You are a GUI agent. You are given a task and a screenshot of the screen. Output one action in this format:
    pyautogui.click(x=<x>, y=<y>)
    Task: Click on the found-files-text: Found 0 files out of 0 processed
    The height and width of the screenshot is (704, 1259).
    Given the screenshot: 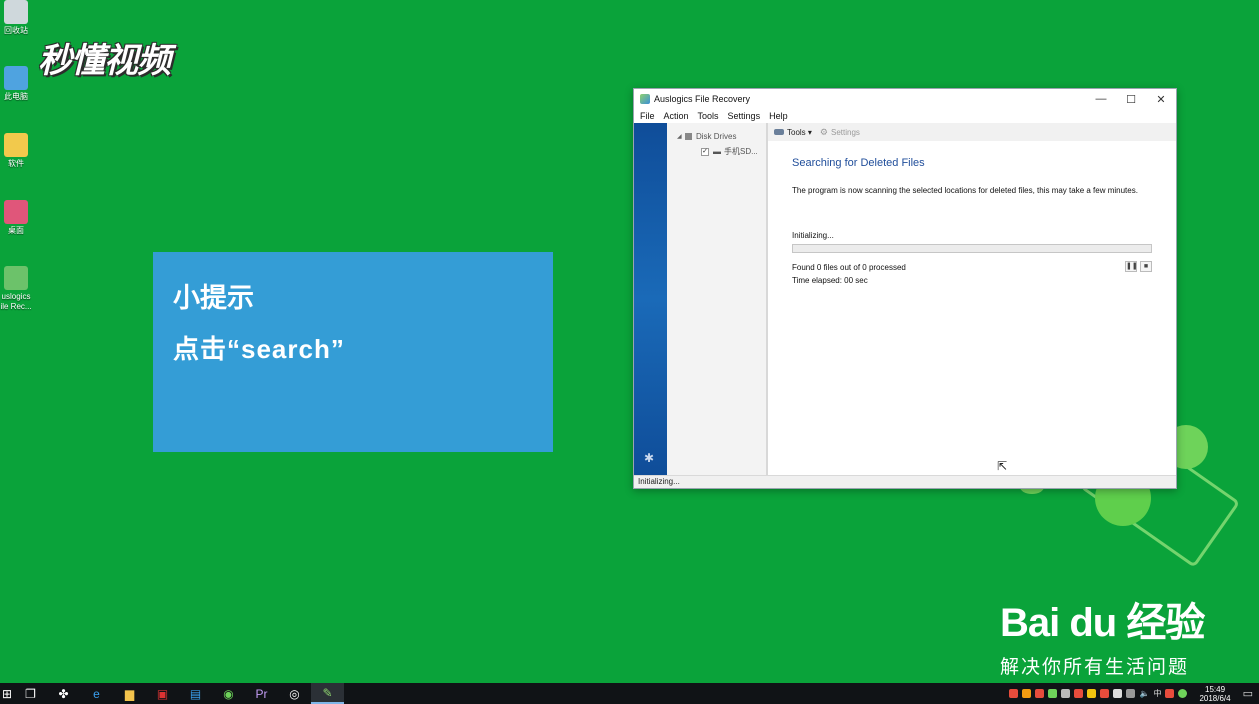 What is the action you would take?
    pyautogui.click(x=849, y=267)
    